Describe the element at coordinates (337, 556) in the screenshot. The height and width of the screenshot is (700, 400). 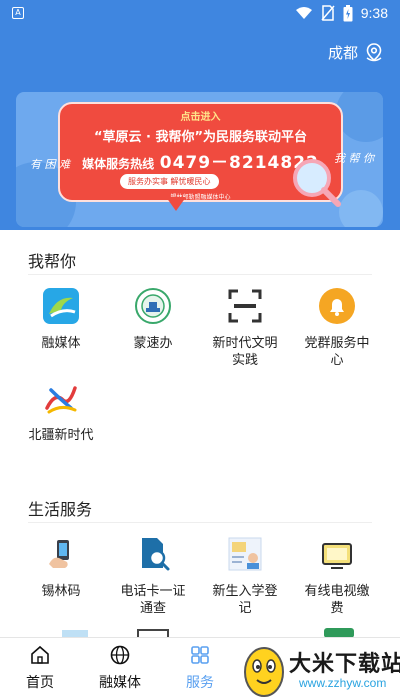
I see `cable-tv-icon` at that location.